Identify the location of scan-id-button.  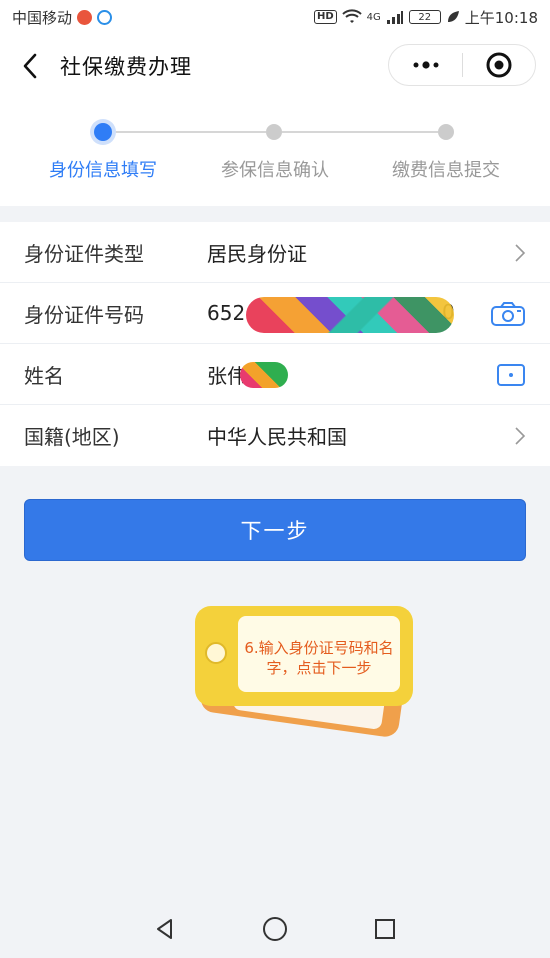
(508, 313).